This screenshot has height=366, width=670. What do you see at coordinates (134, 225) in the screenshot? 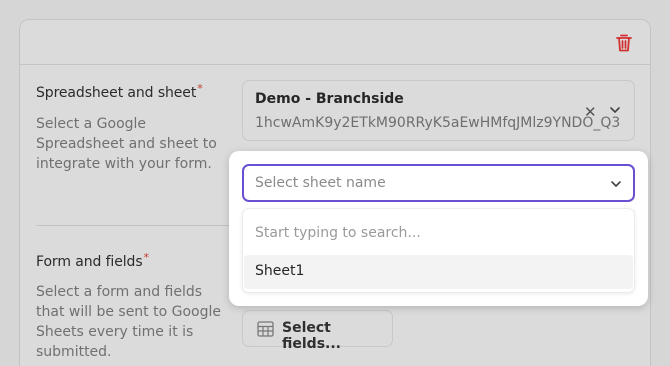
I see `section-divider` at bounding box center [134, 225].